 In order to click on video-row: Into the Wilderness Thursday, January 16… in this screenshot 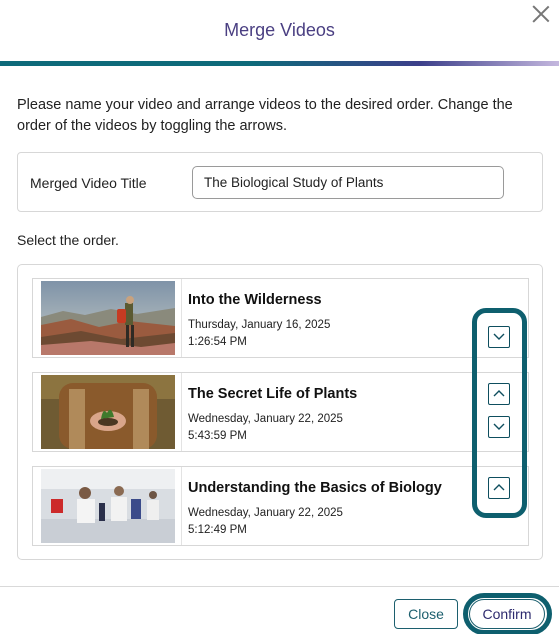, I will do `click(280, 318)`.